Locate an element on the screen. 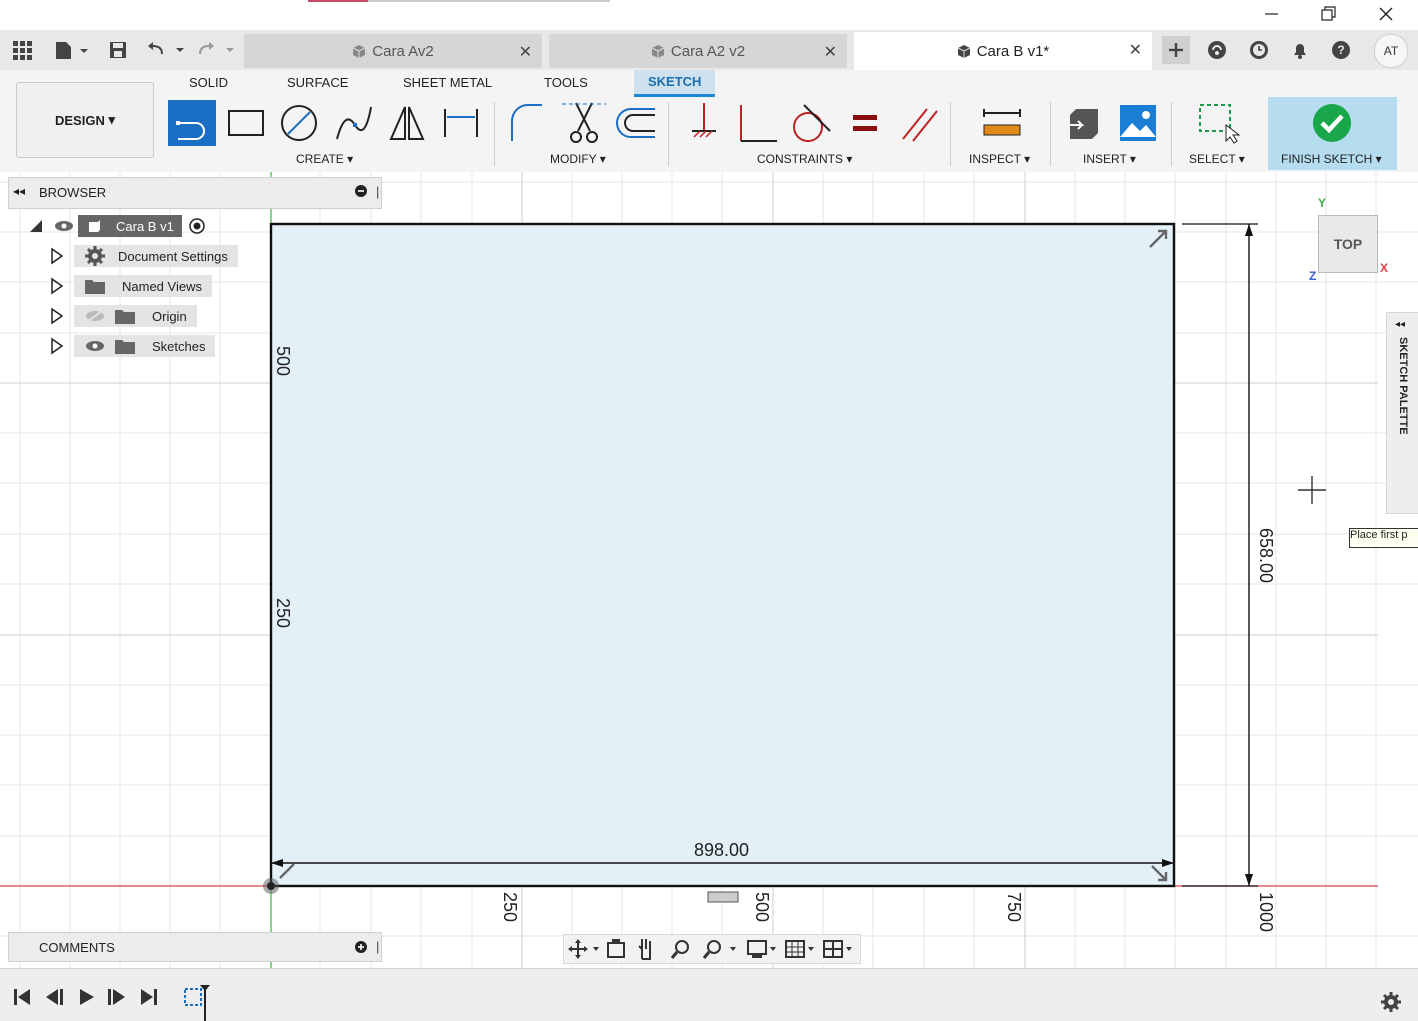  minimize-panel-icon is located at coordinates (361, 191).